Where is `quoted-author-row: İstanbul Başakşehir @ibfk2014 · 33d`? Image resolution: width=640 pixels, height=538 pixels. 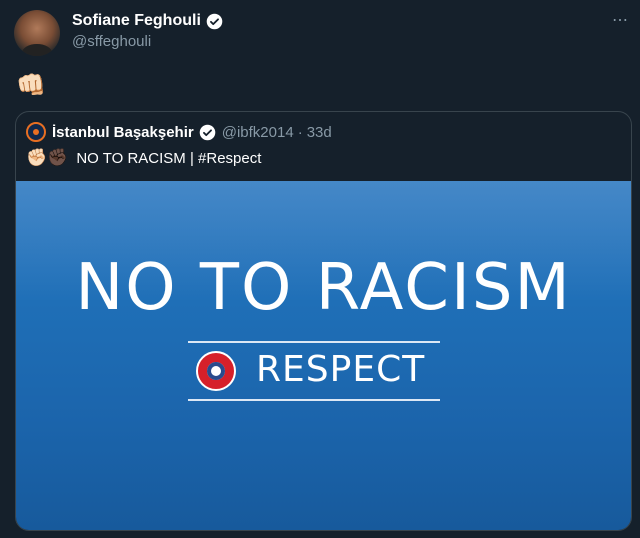 quoted-author-row: İstanbul Başakşehir @ibfk2014 · 33d is located at coordinates (179, 132).